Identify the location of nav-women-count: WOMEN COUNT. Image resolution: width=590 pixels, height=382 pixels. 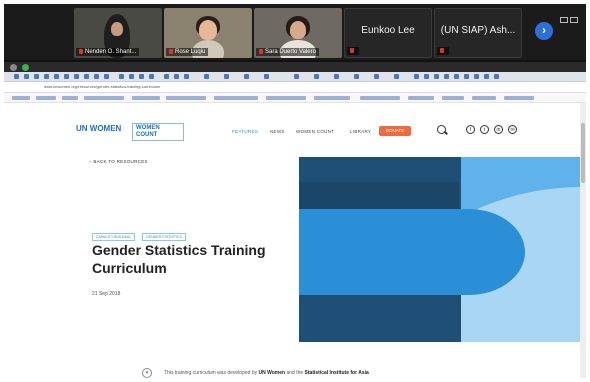
(315, 131).